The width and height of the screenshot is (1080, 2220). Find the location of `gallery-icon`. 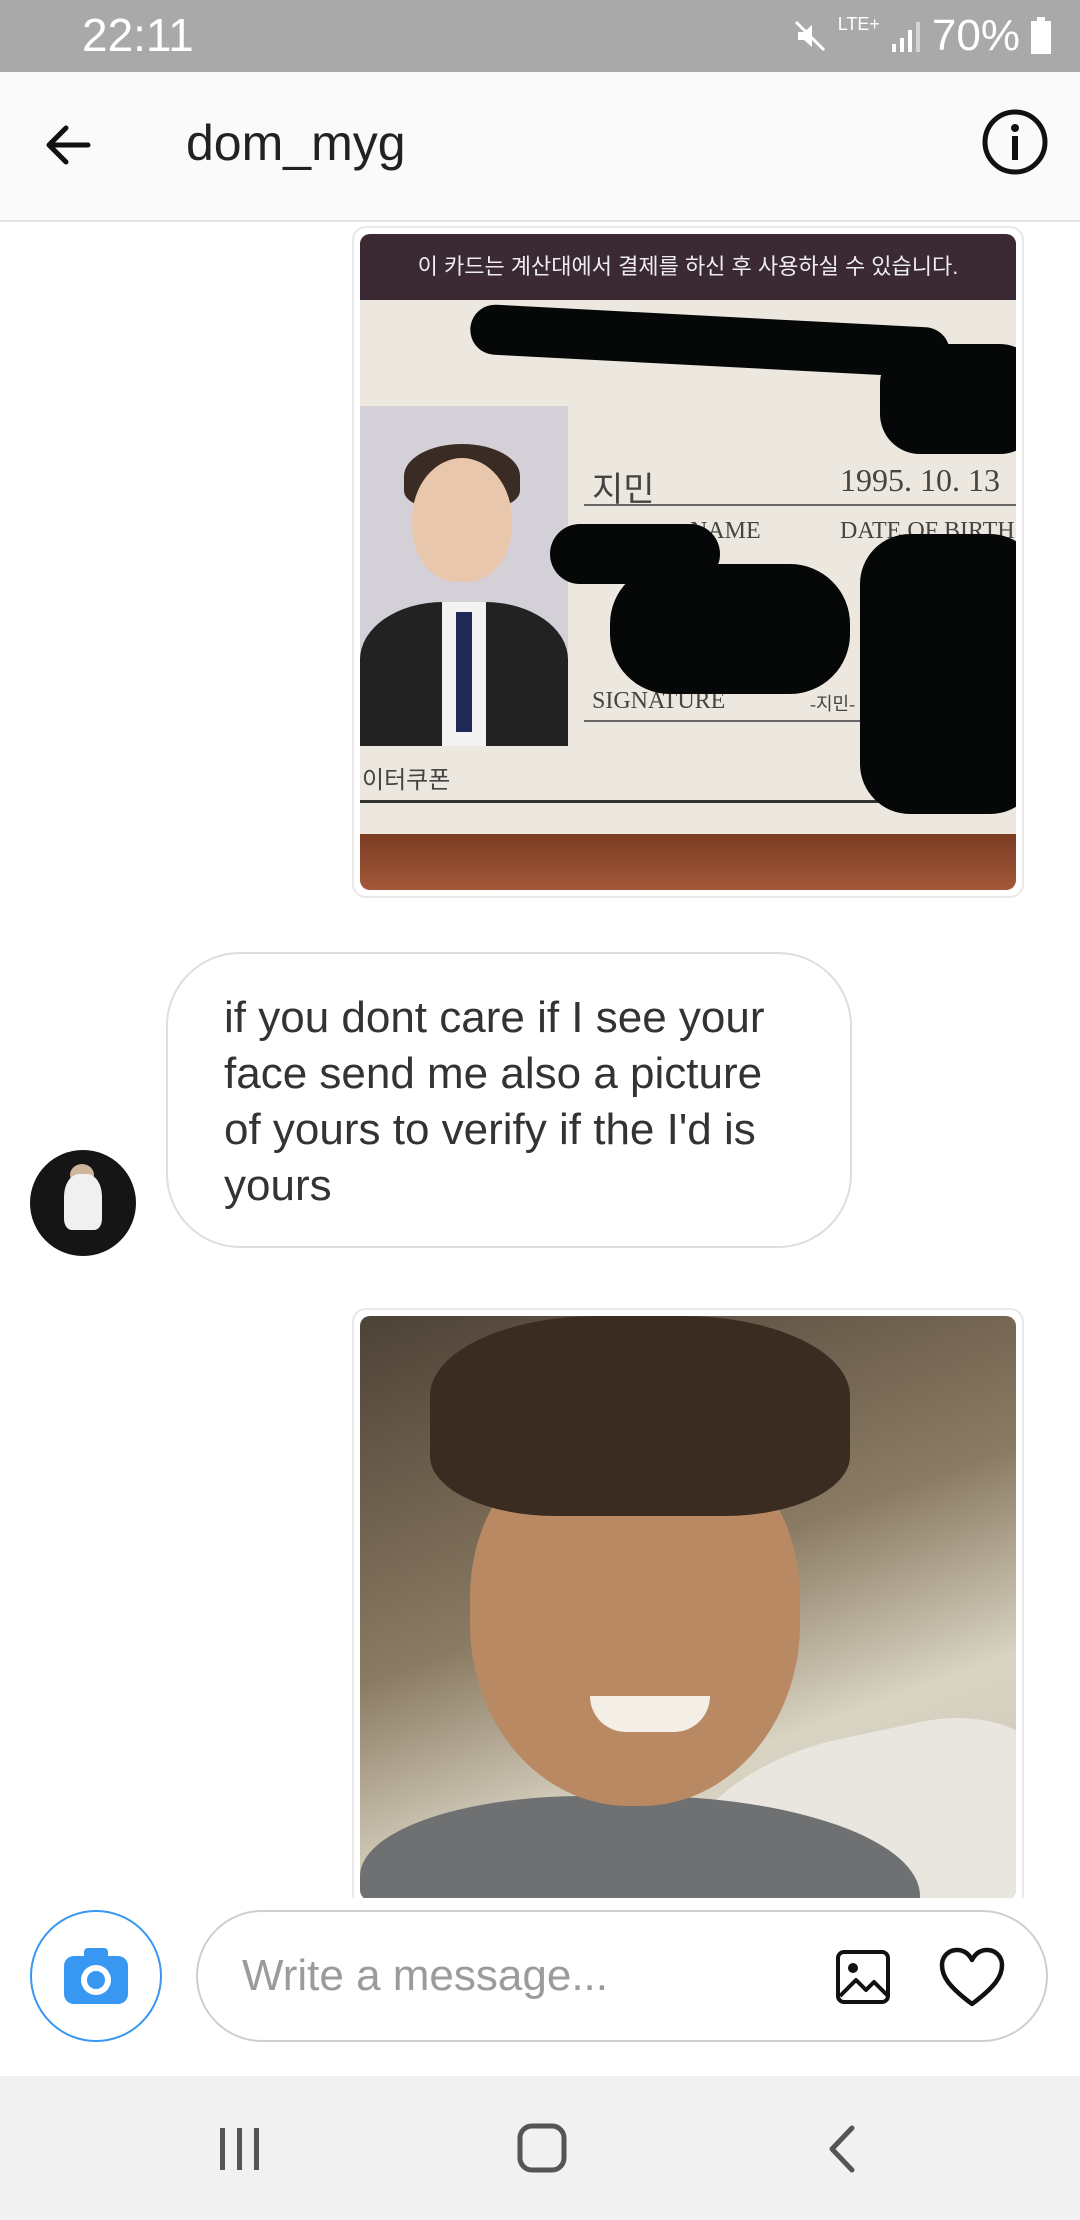

gallery-icon is located at coordinates (863, 1977).